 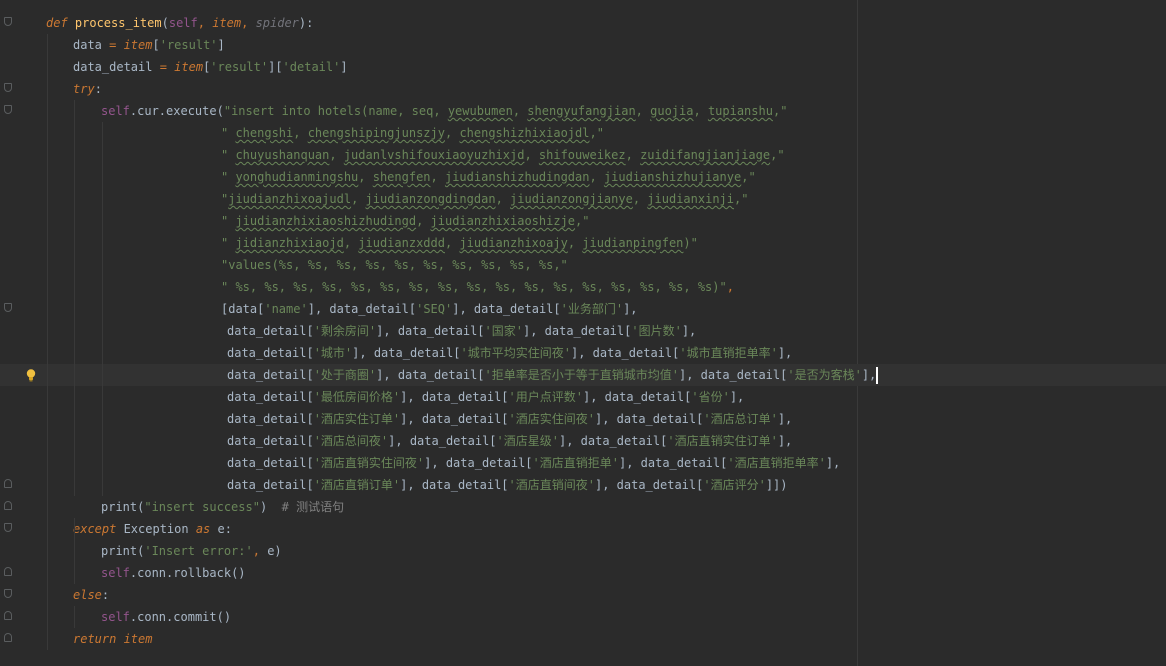 I want to click on code-token: '酒店直销间夜', so click(x=551, y=485).